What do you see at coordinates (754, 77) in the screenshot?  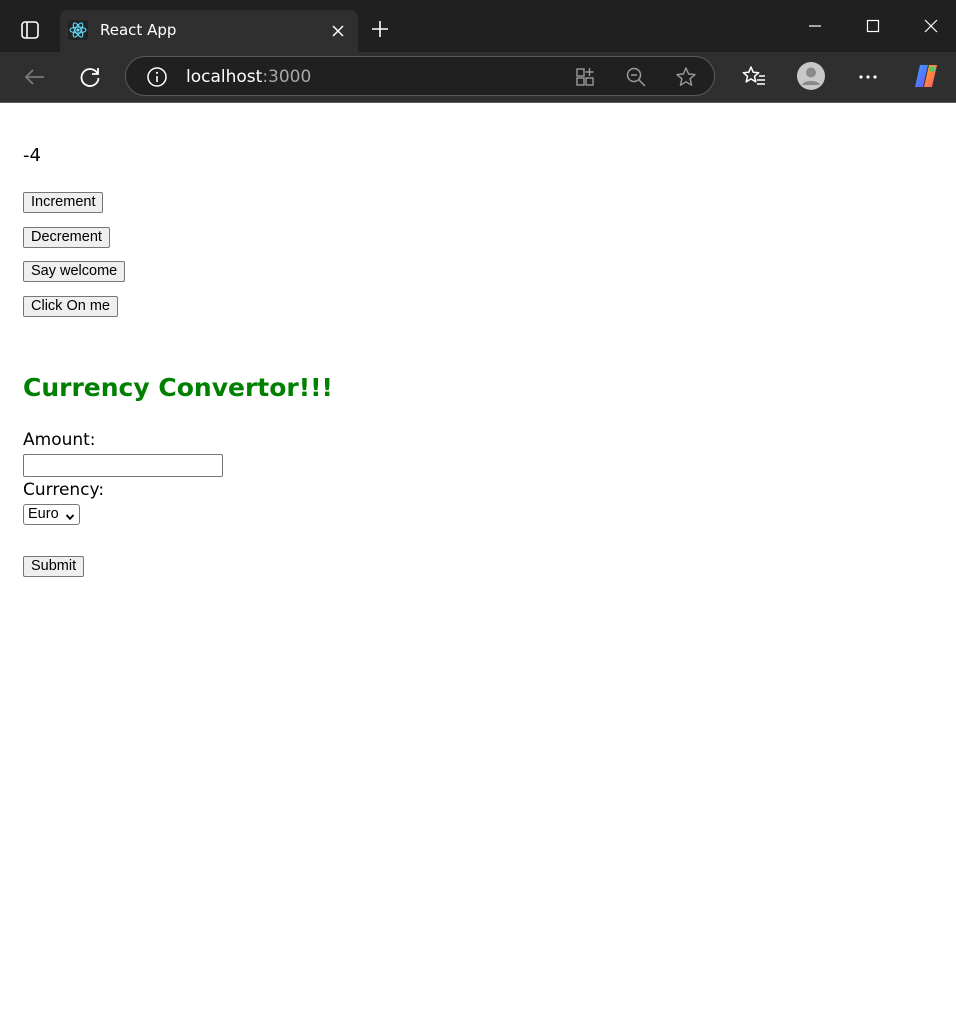 I see `favorites-icon` at bounding box center [754, 77].